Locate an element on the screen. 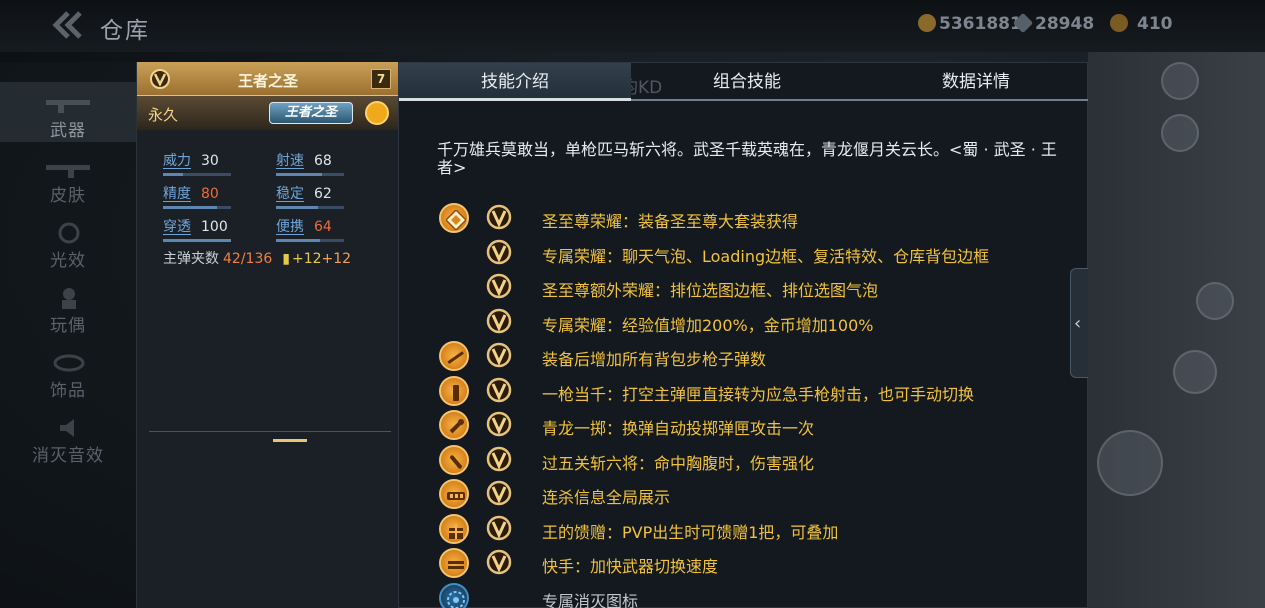  player-icon is located at coordinates (1180, 133).